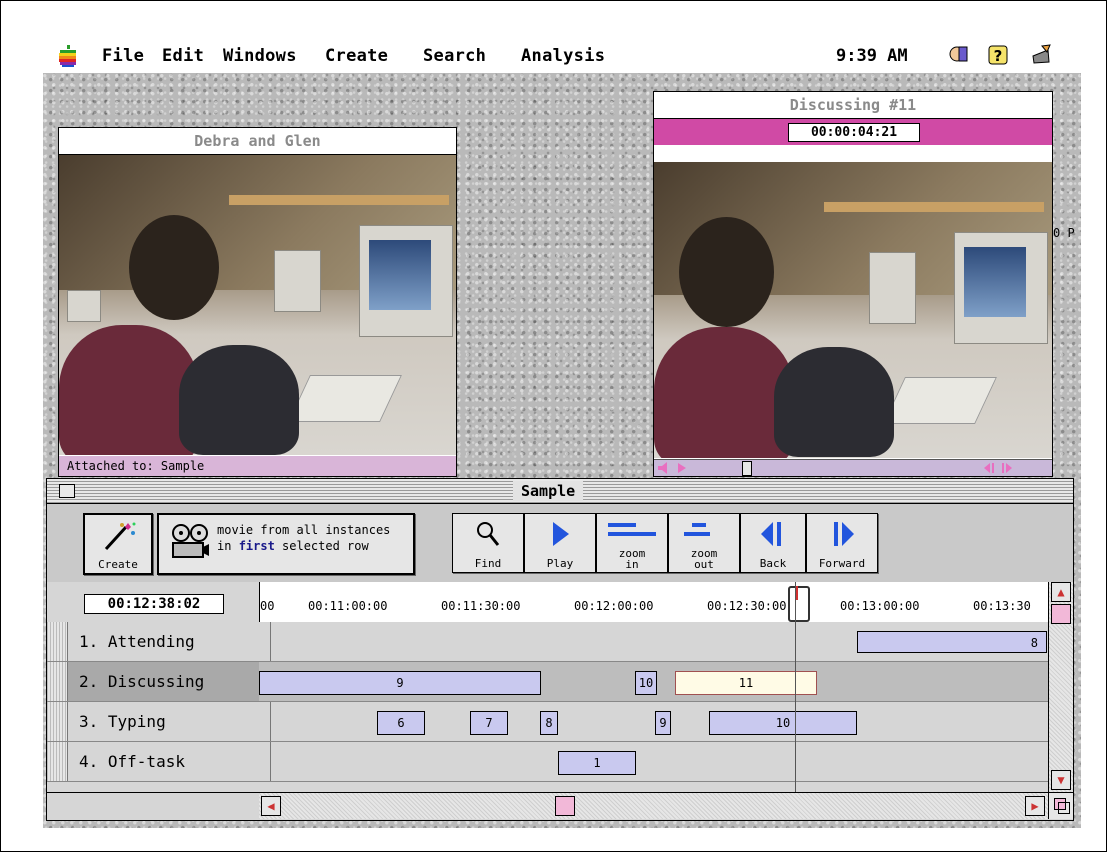 This screenshot has width=1107, height=852. What do you see at coordinates (844, 534) in the screenshot?
I see `step-forward-icon` at bounding box center [844, 534].